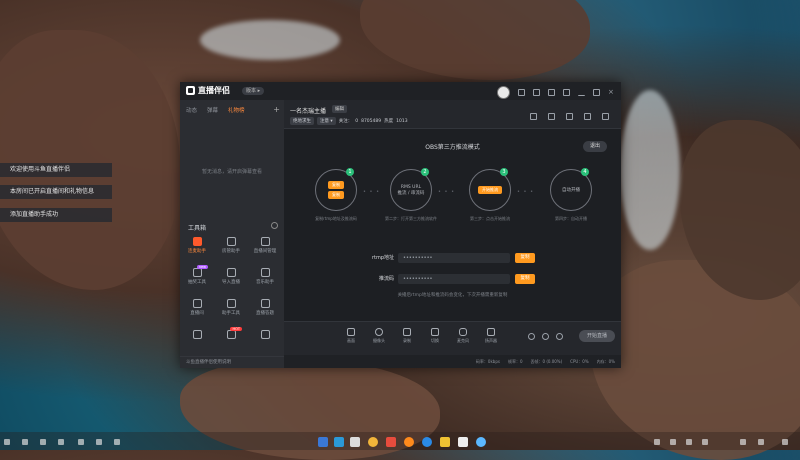 The width and height of the screenshot is (800, 460). I want to click on settings-icon, so click(559, 336).